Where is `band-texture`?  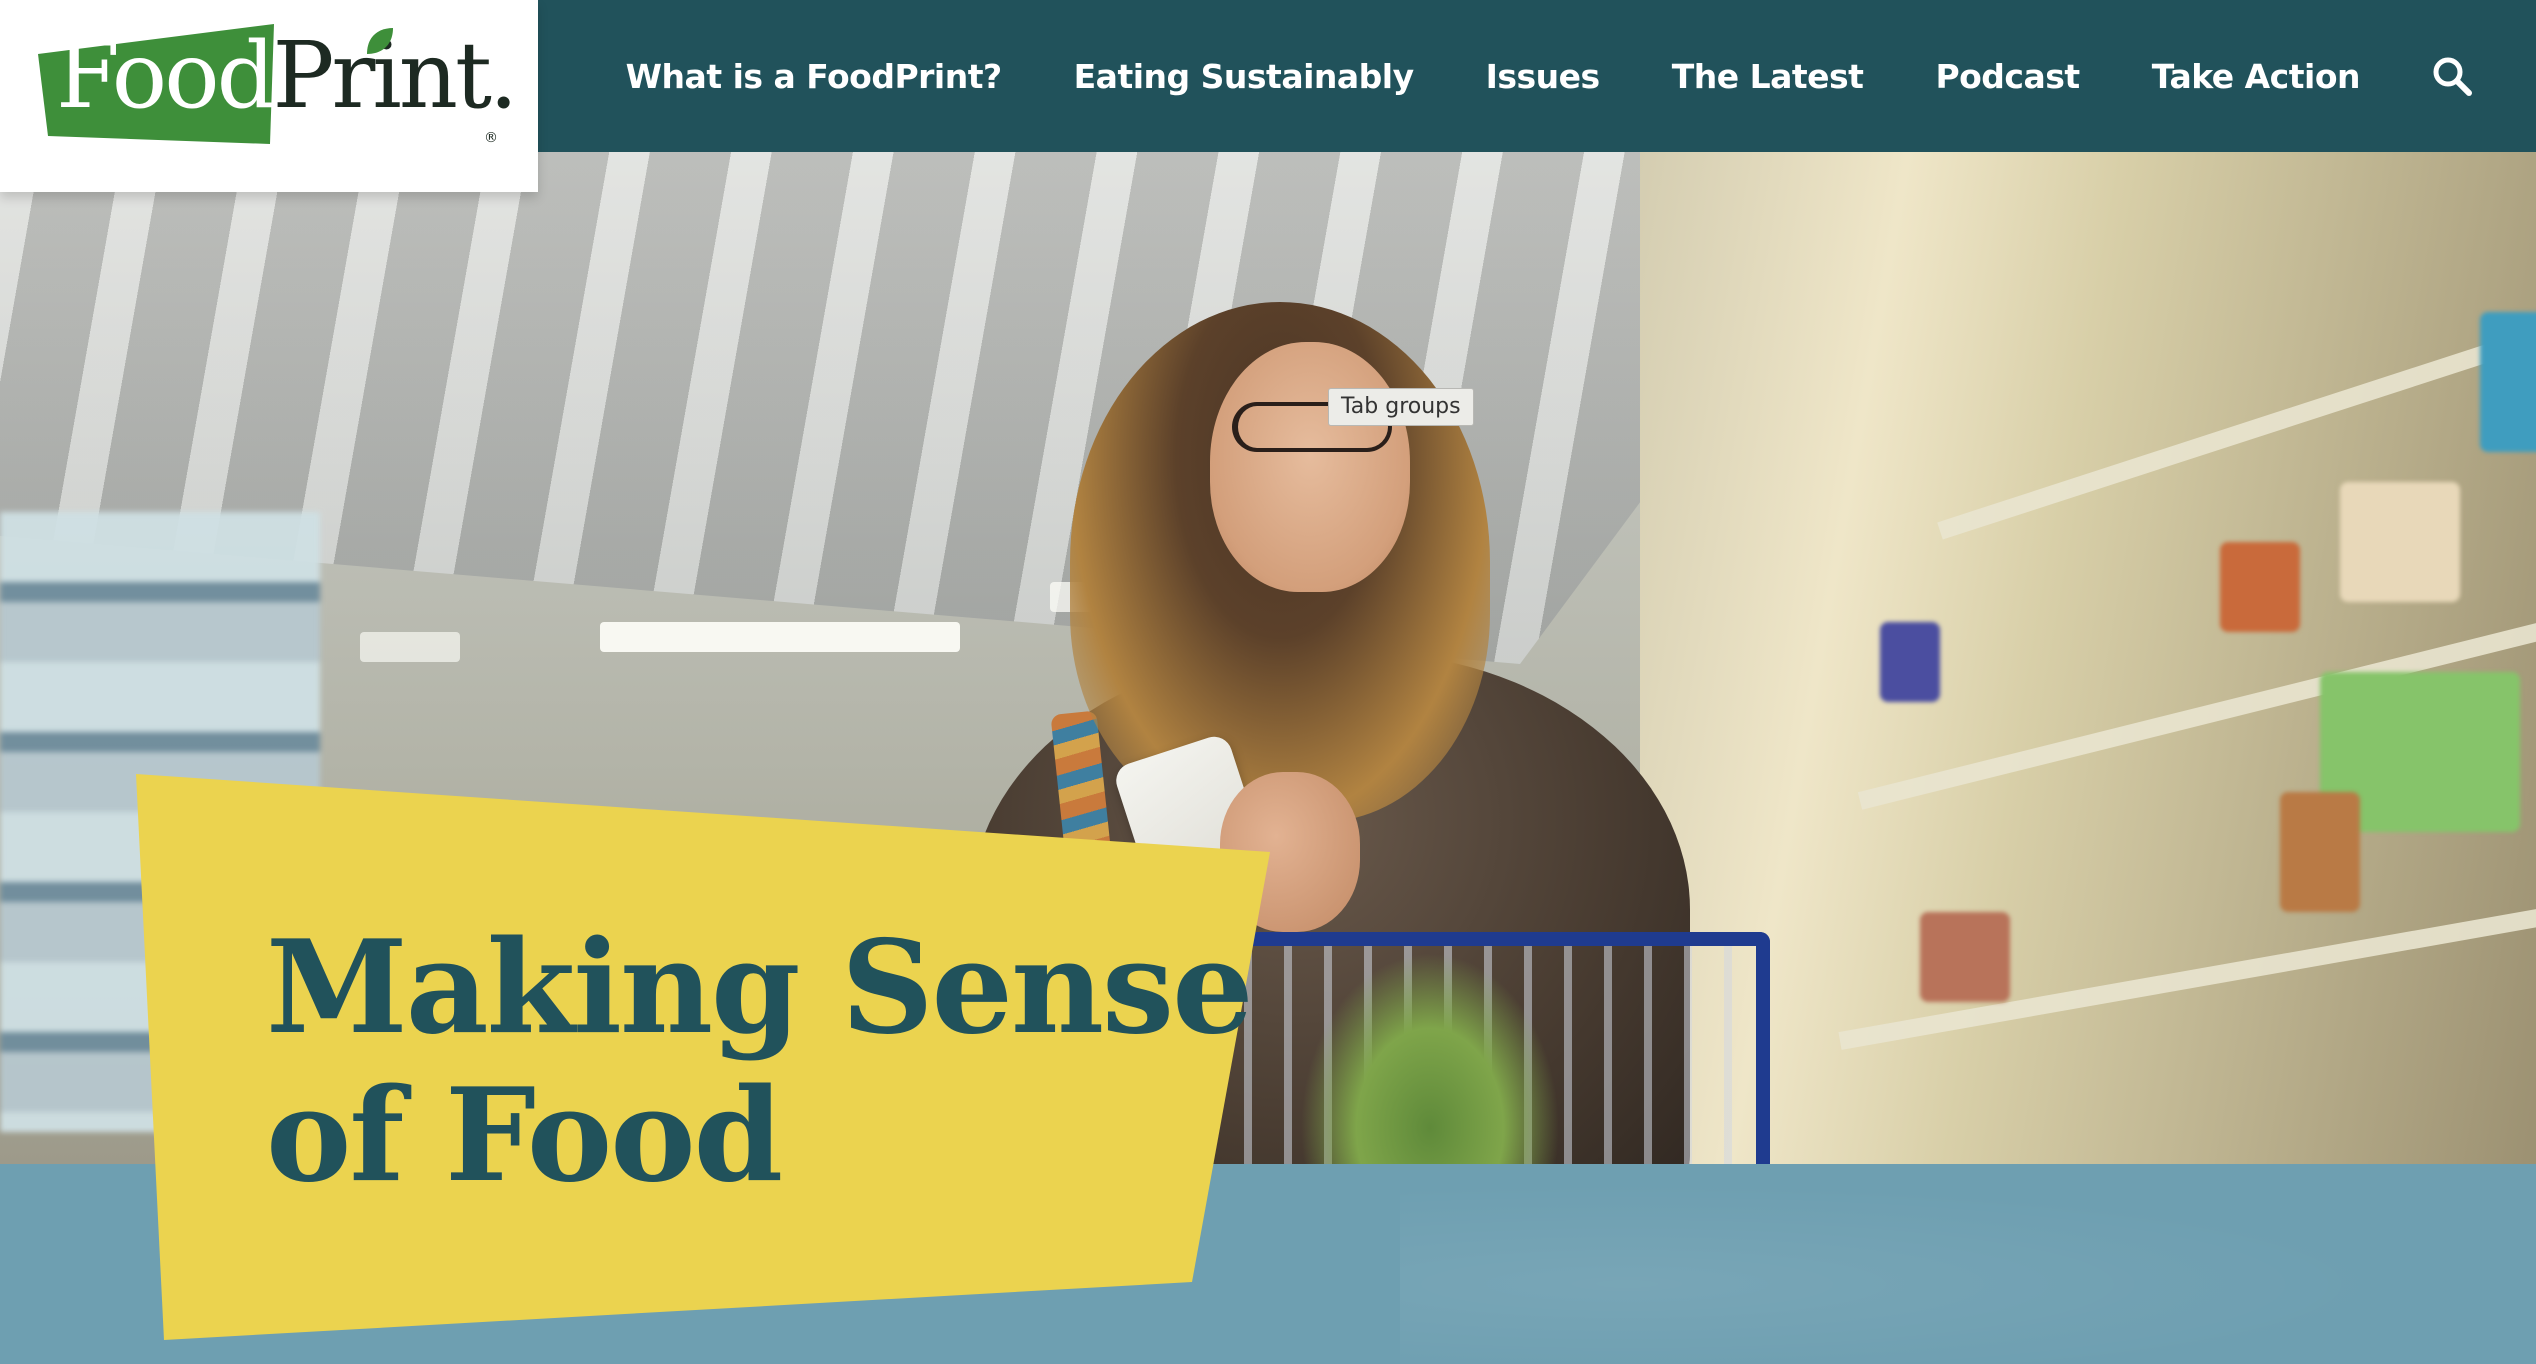
band-texture is located at coordinates (1968, 1264).